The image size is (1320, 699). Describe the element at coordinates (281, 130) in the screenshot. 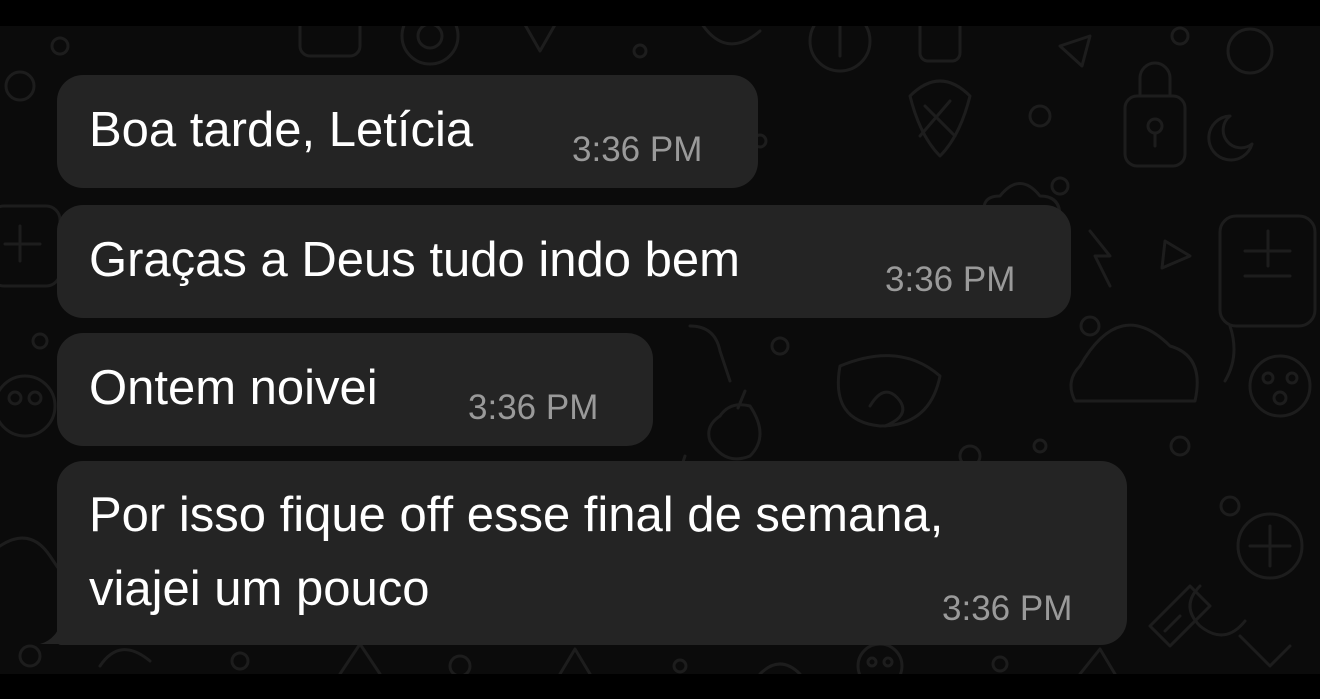

I see `message-text: Boa tarde, Letícia` at that location.